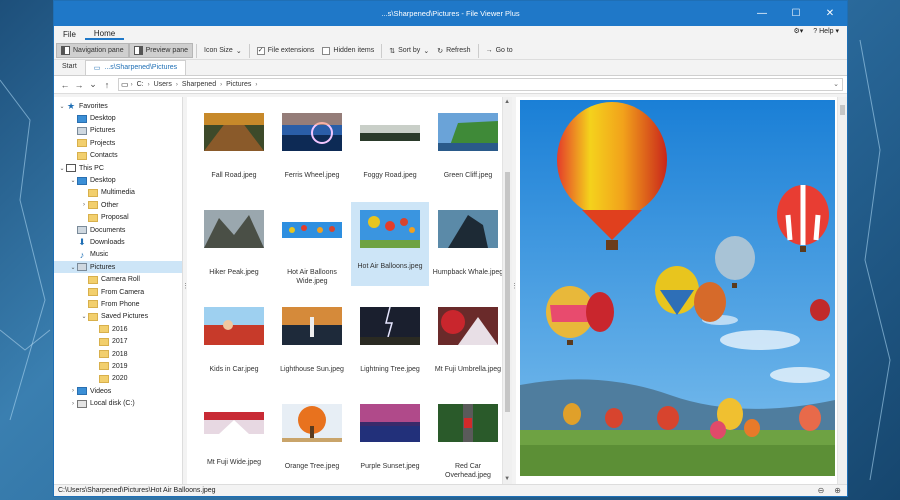  Describe the element at coordinates (118, 218) in the screenshot. I see `tree-item: Proposal` at that location.